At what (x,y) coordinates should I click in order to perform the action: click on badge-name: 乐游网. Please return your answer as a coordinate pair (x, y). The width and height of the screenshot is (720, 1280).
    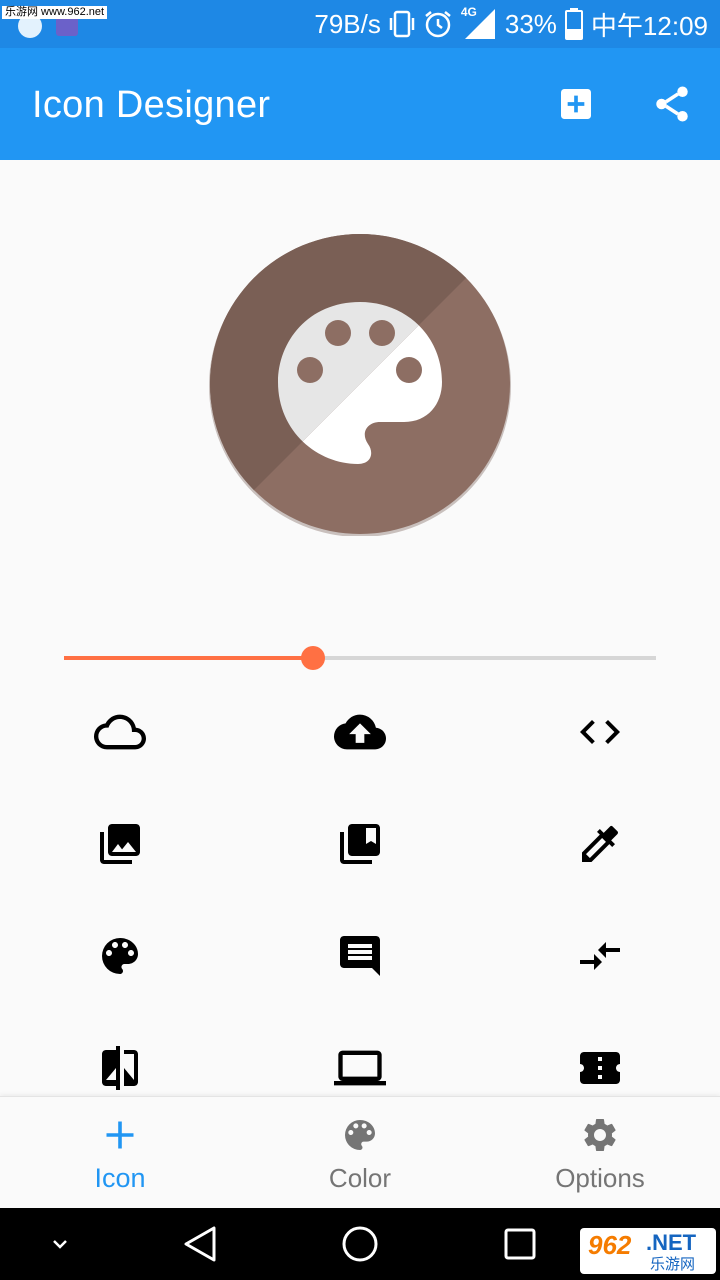
    Looking at the image, I should click on (673, 1264).